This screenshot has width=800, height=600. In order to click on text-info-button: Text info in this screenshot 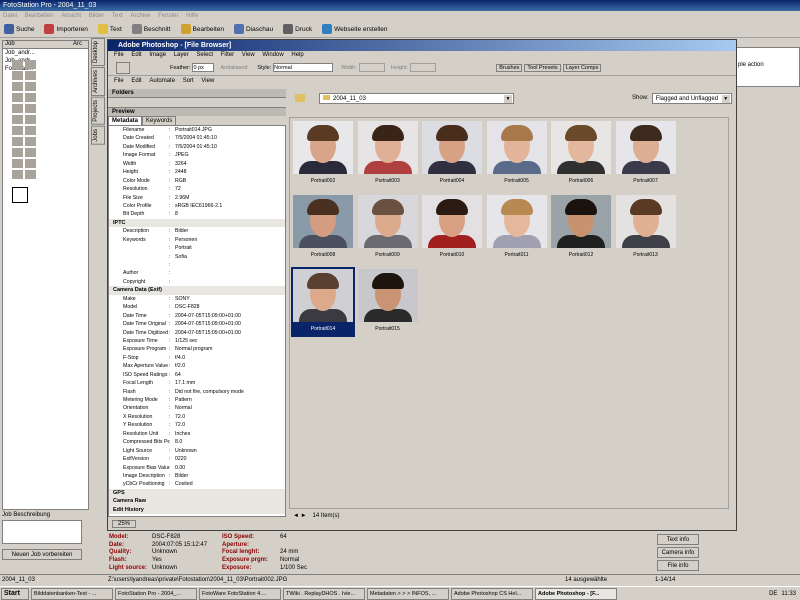, I will do `click(678, 539)`.